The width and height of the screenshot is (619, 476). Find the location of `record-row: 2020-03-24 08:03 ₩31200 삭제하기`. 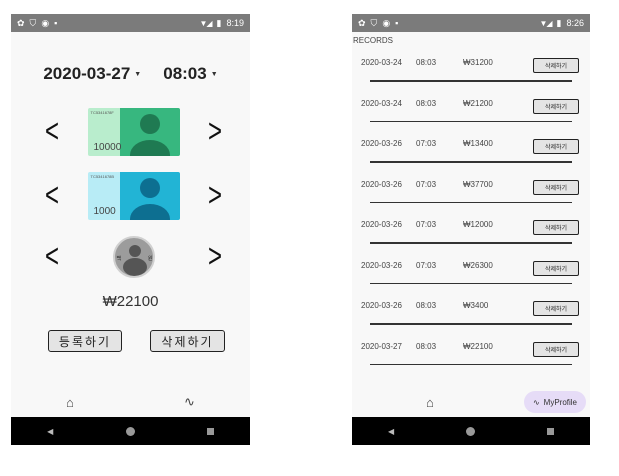

record-row: 2020-03-24 08:03 ₩31200 삭제하기 is located at coordinates (471, 68).